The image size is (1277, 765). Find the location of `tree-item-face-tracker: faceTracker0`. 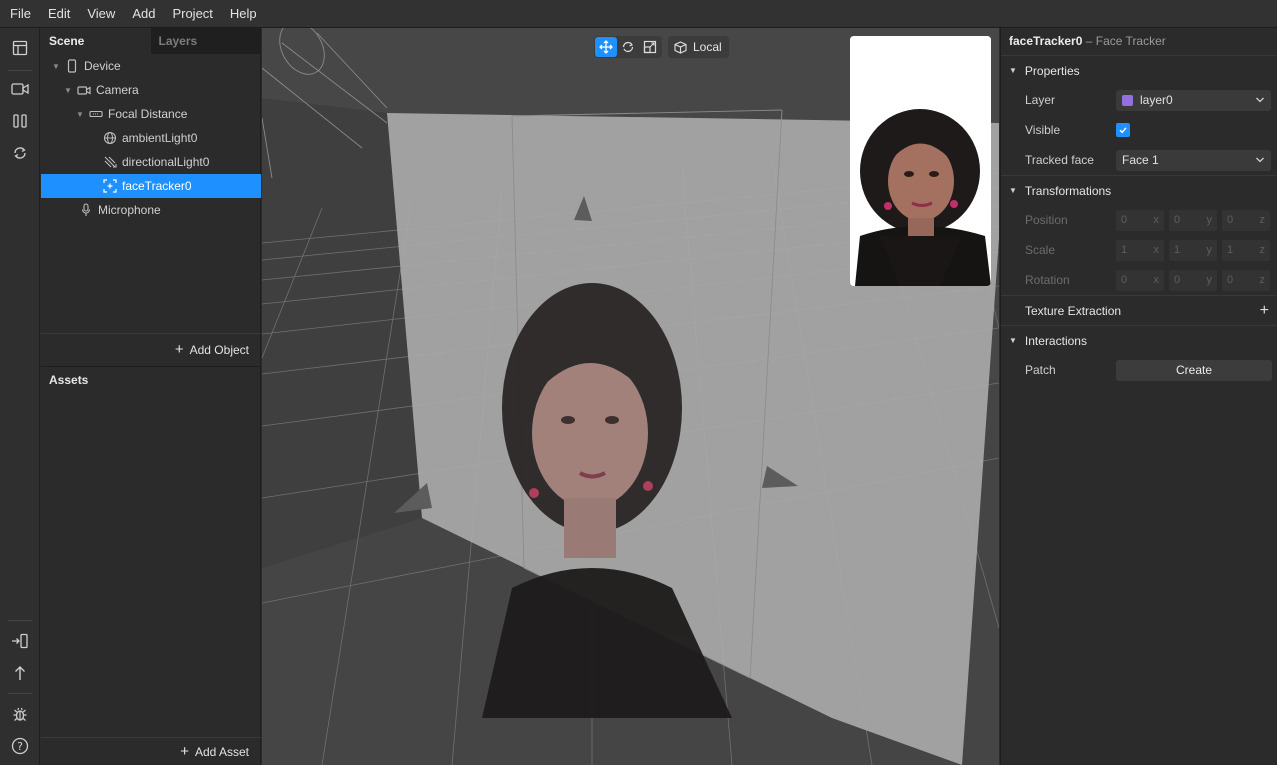

tree-item-face-tracker: faceTracker0 is located at coordinates (151, 186).